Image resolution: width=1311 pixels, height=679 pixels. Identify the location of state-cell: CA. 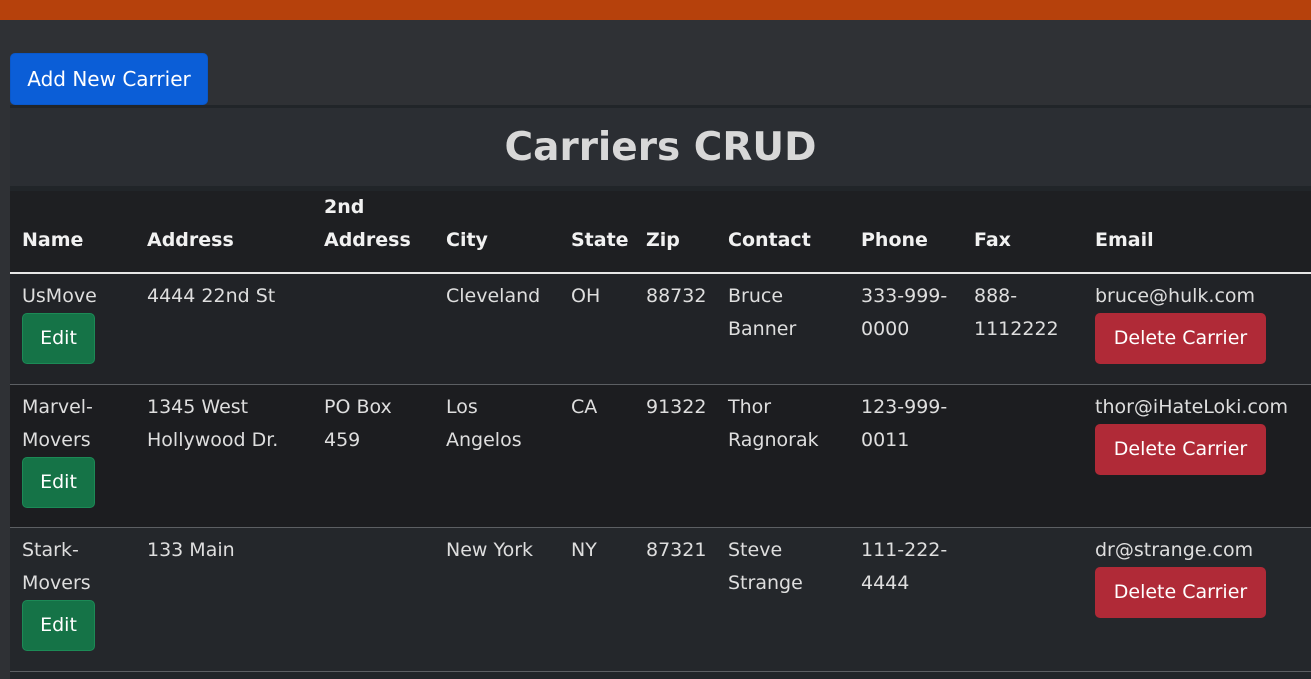
(596, 456).